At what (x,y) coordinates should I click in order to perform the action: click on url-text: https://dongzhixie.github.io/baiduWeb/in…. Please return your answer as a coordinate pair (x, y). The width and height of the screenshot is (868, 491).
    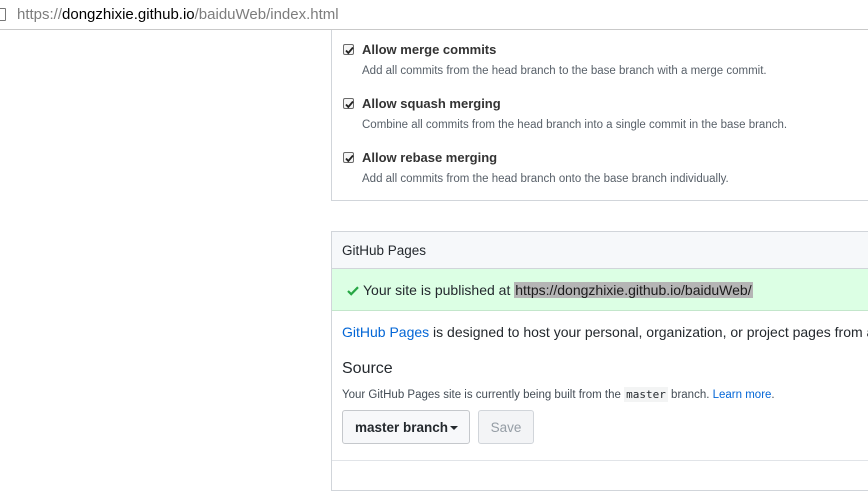
    Looking at the image, I should click on (178, 15).